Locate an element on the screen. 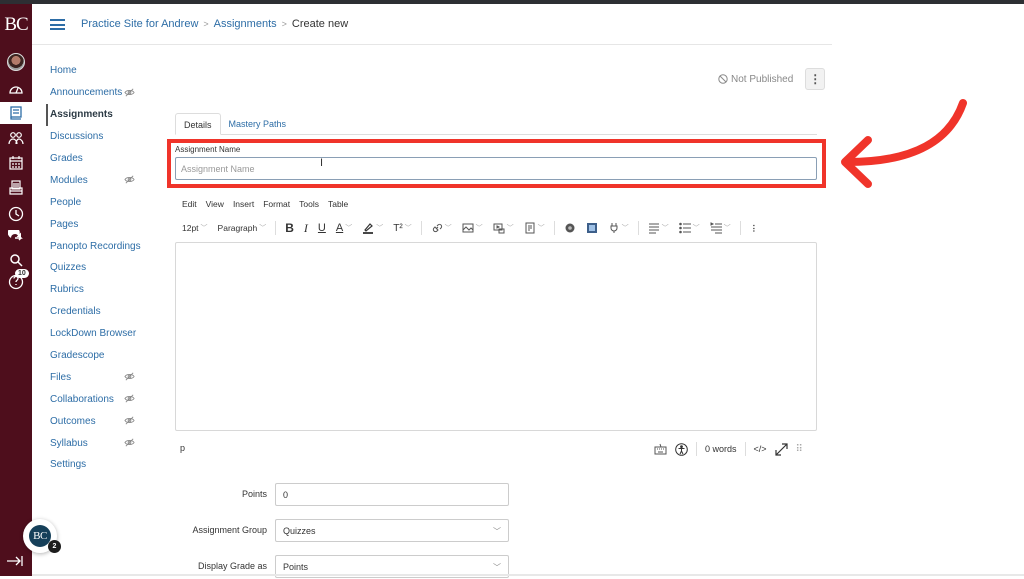 The image size is (1024, 579). course-nav-label: Gradescope is located at coordinates (77, 356).